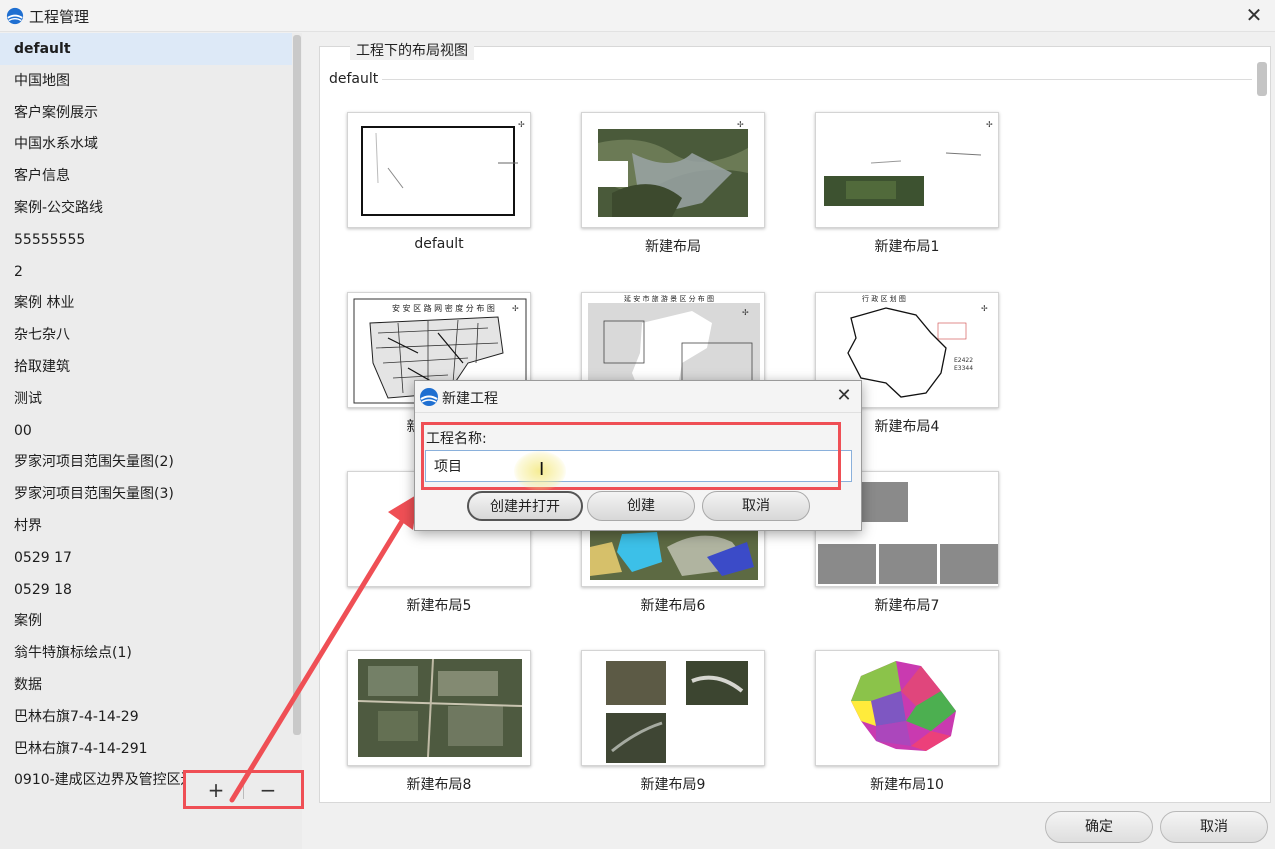  I want to click on project-item: 案例, so click(146, 621).